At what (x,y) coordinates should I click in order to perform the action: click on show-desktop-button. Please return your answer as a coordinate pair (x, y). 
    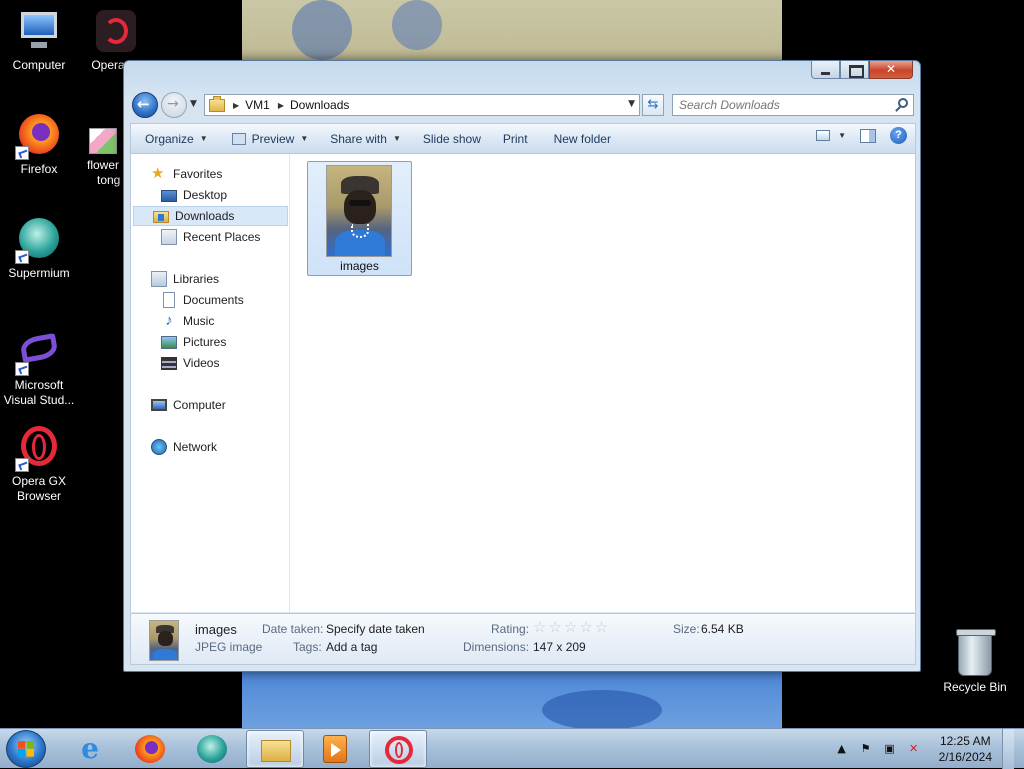
    Looking at the image, I should click on (1008, 749).